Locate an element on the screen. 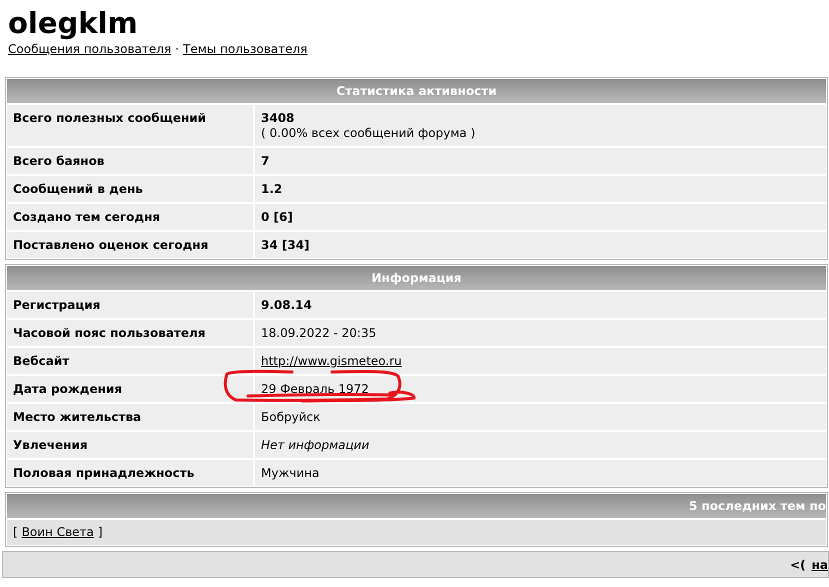 This screenshot has height=587, width=829. field-value: Нет информации is located at coordinates (315, 445).